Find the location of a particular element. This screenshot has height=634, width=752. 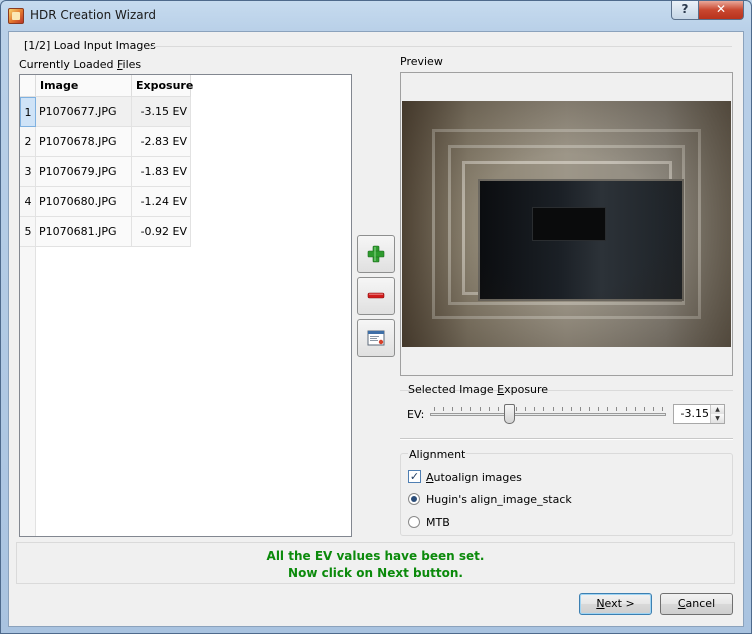

cancel-button: Cancel is located at coordinates (696, 604).